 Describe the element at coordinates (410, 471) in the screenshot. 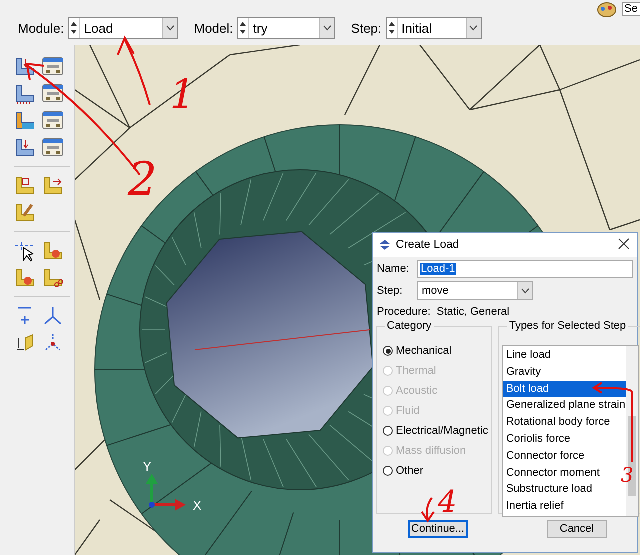

I see `category-option-label: Other` at that location.